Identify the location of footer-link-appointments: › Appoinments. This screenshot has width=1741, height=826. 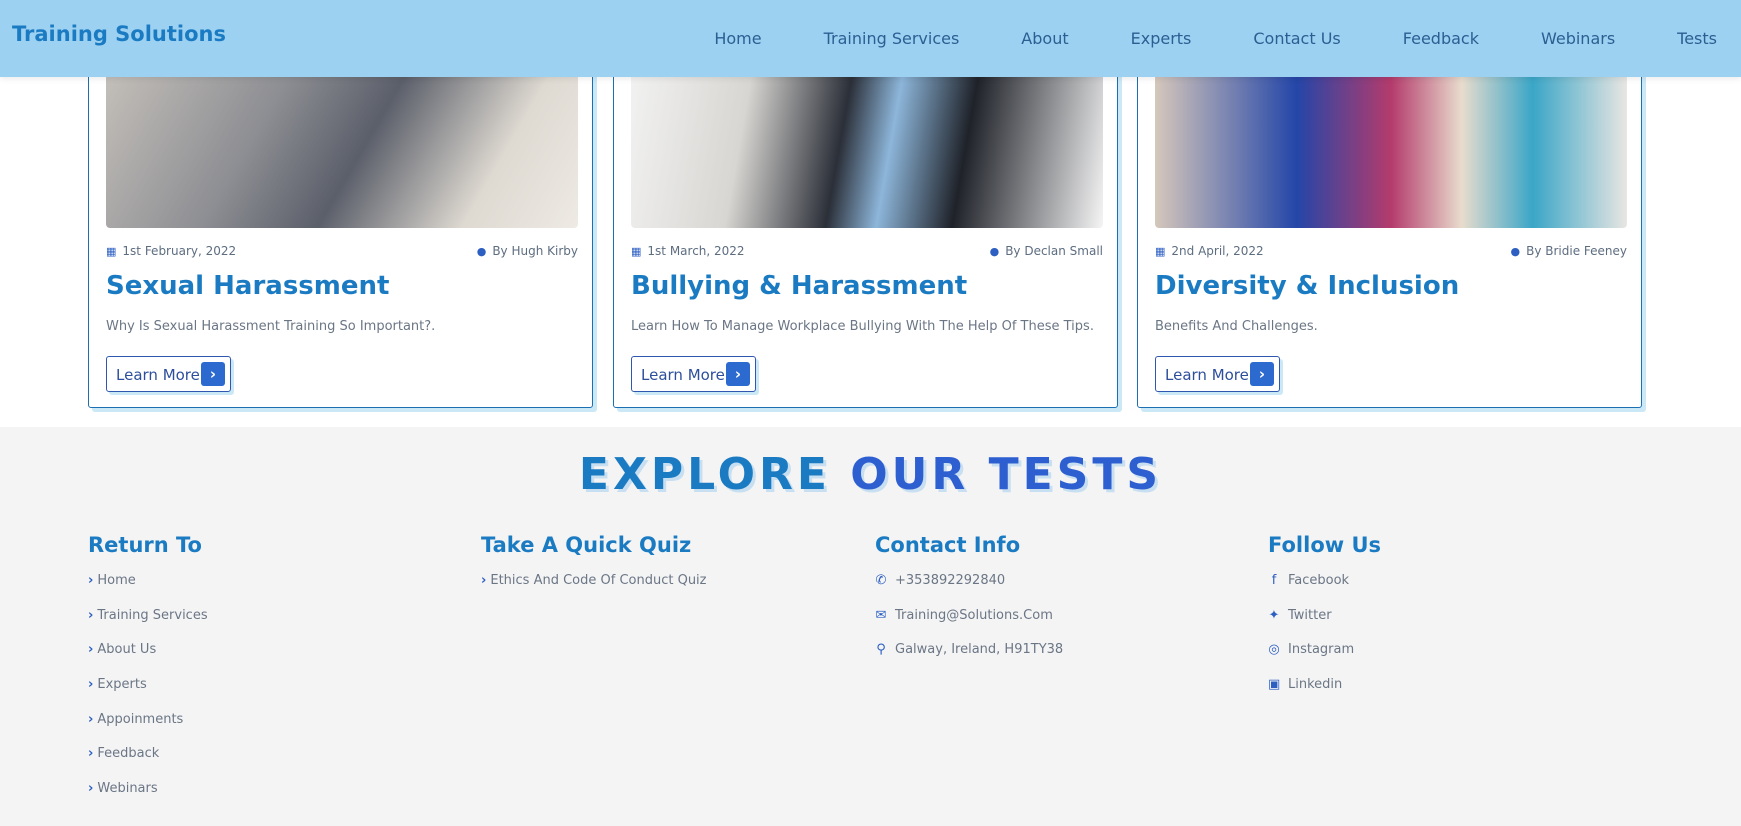
(148, 729).